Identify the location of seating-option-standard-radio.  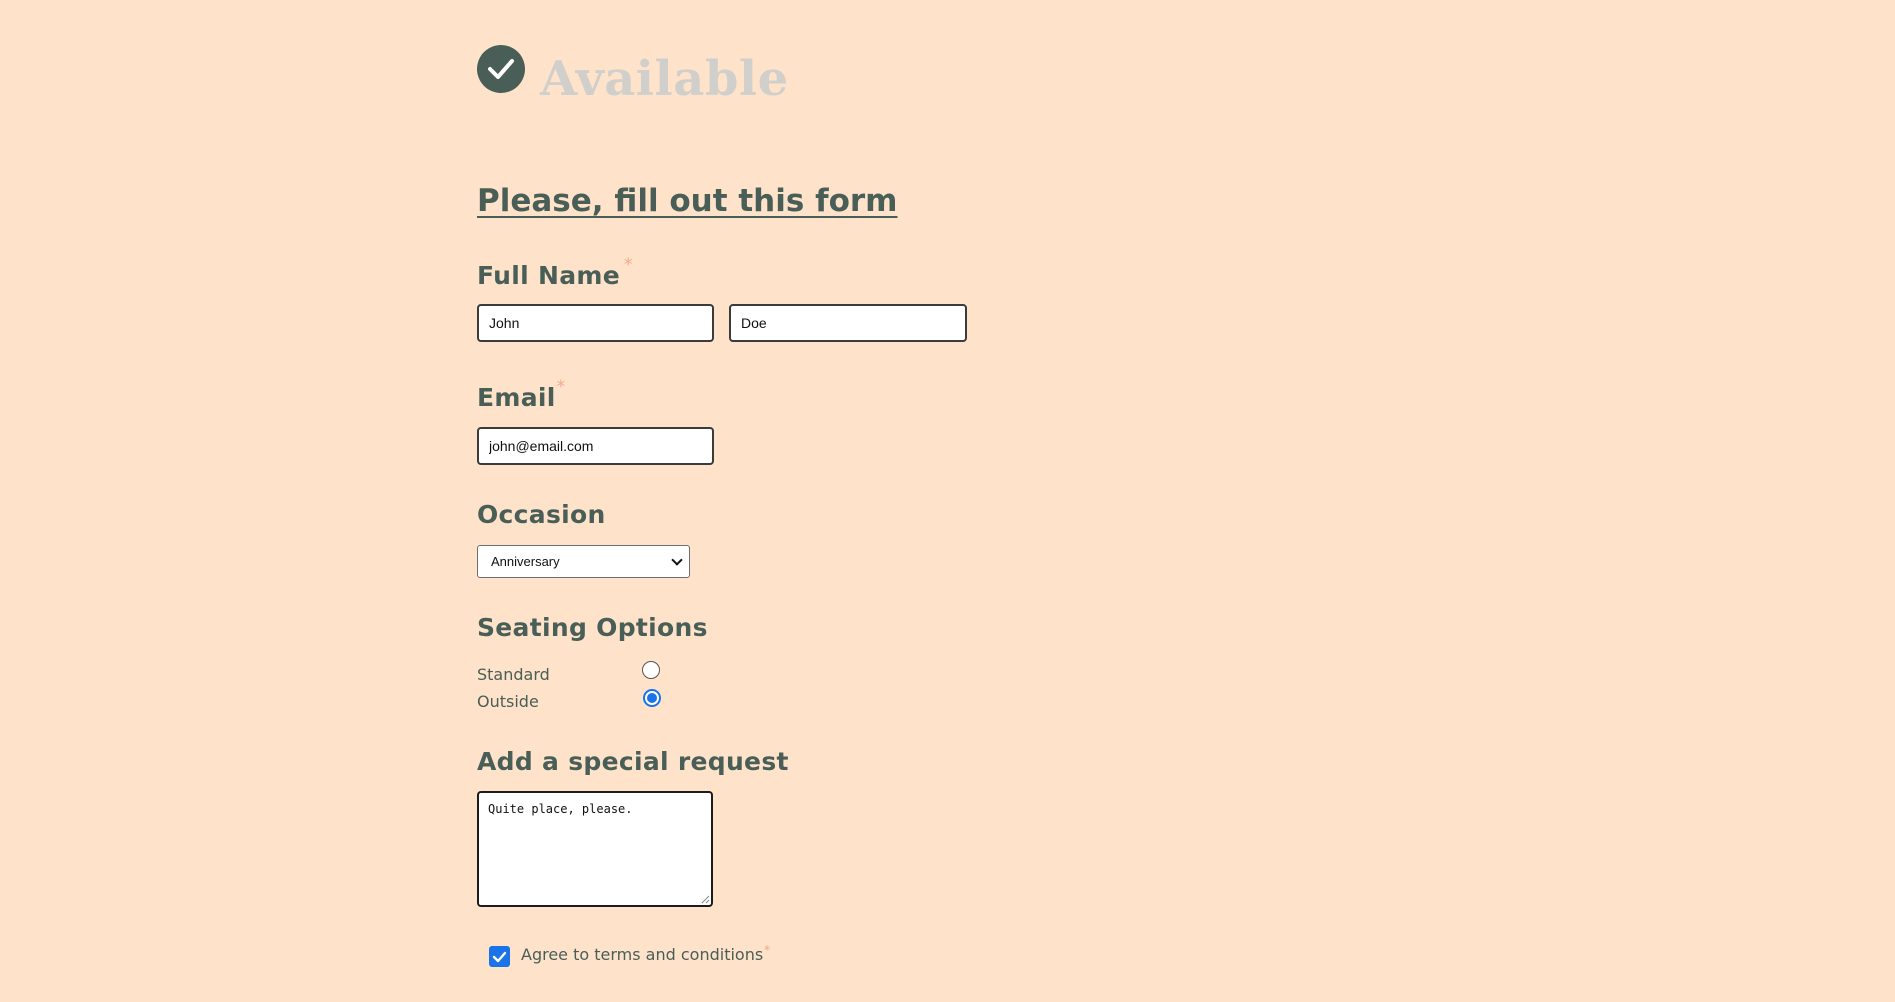
(651, 670).